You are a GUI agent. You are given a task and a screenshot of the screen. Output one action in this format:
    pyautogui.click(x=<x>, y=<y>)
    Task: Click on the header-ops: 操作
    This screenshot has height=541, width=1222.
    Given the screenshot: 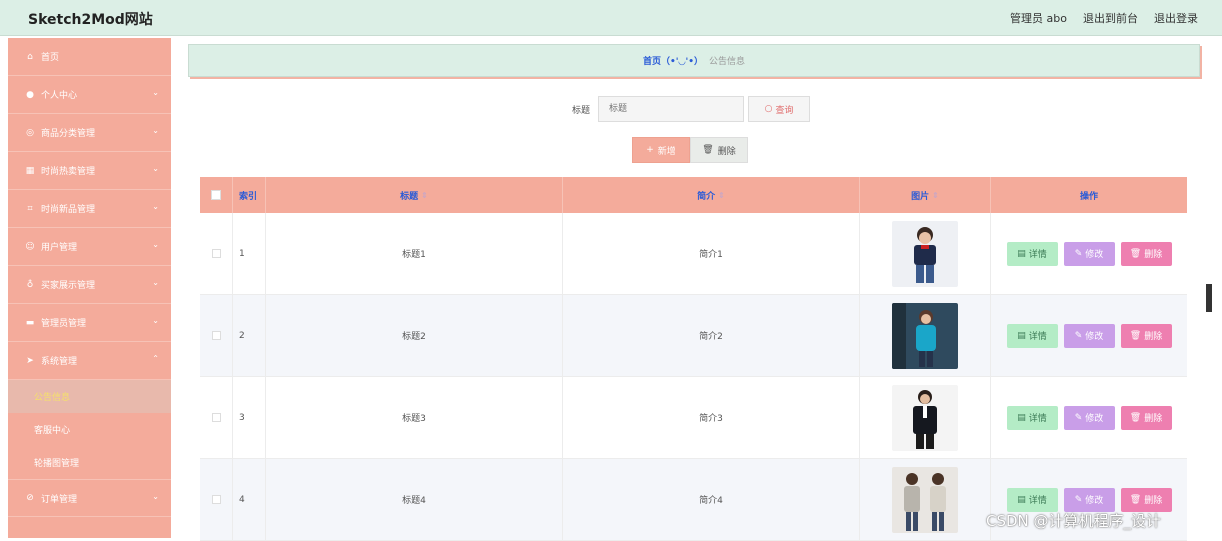 What is the action you would take?
    pyautogui.click(x=1088, y=196)
    